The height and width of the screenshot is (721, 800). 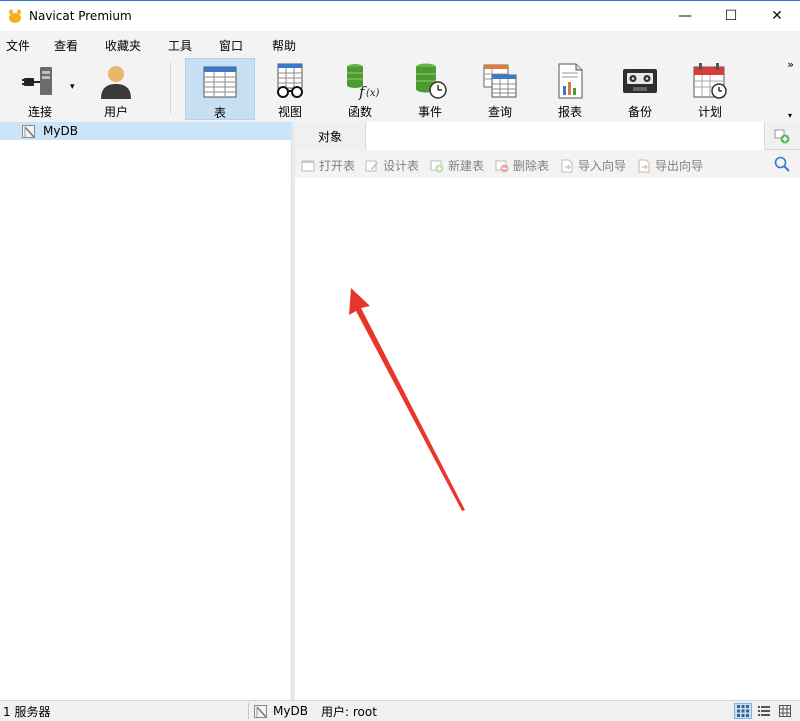 What do you see at coordinates (337, 166) in the screenshot?
I see `open-table-label: 打开表` at bounding box center [337, 166].